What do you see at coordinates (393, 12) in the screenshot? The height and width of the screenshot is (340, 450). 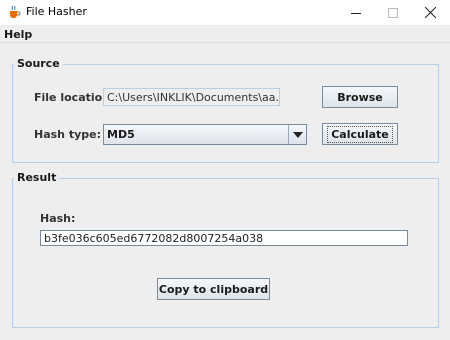 I see `maximize-icon` at bounding box center [393, 12].